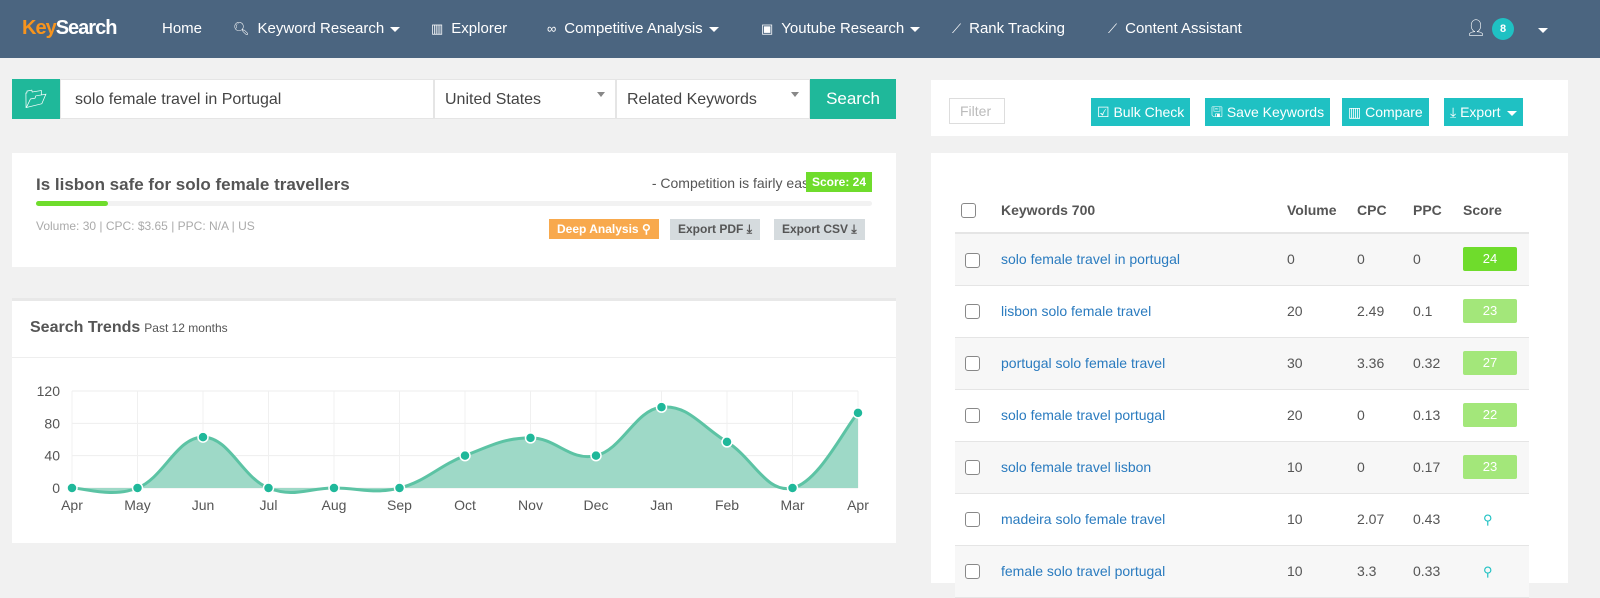  What do you see at coordinates (733, 183) in the screenshot?
I see `competition-text: - Competition is fairly easy` at bounding box center [733, 183].